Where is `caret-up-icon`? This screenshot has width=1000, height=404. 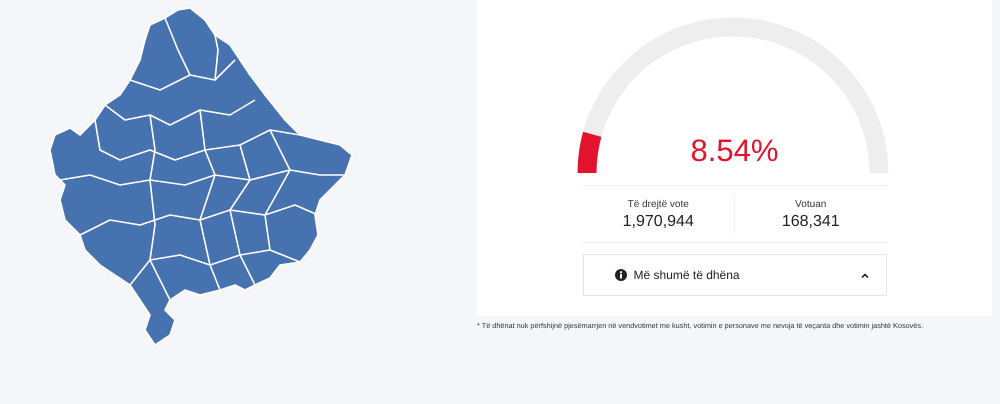 caret-up-icon is located at coordinates (864, 275).